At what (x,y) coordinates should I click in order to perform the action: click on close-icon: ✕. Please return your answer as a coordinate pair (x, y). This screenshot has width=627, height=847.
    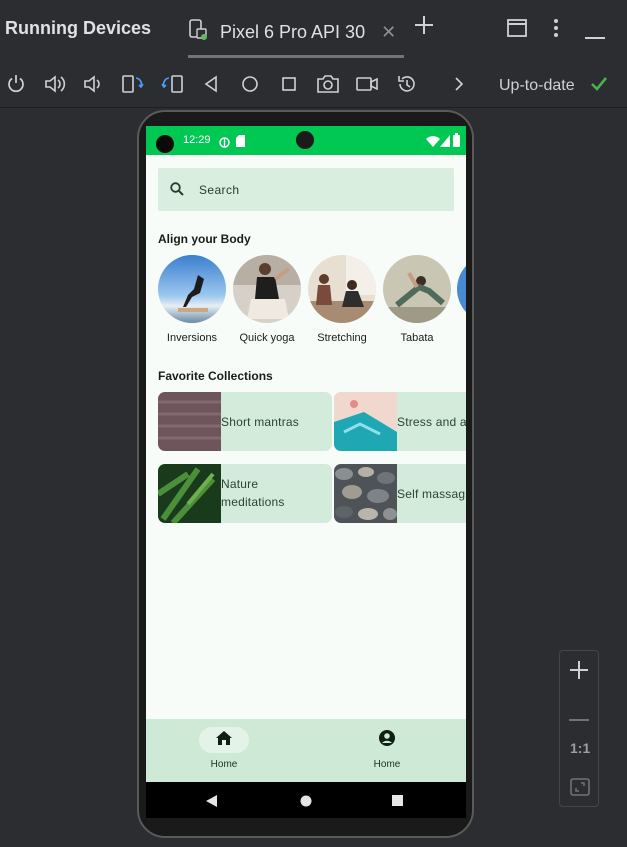
    Looking at the image, I should click on (388, 32).